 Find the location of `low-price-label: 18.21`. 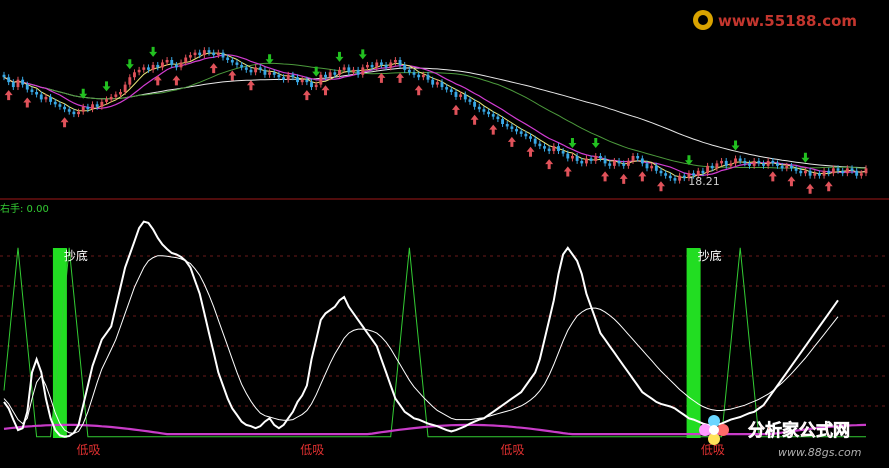

low-price-label: 18.21 is located at coordinates (704, 181).